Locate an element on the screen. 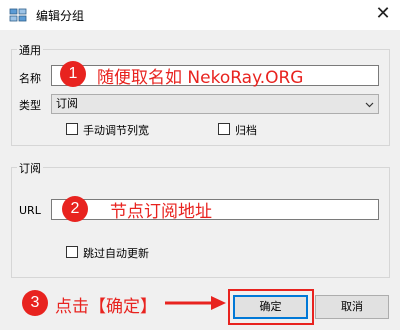 Image resolution: width=400 pixels, height=330 pixels. title-bar: 编辑分组 ✕ is located at coordinates (200, 15).